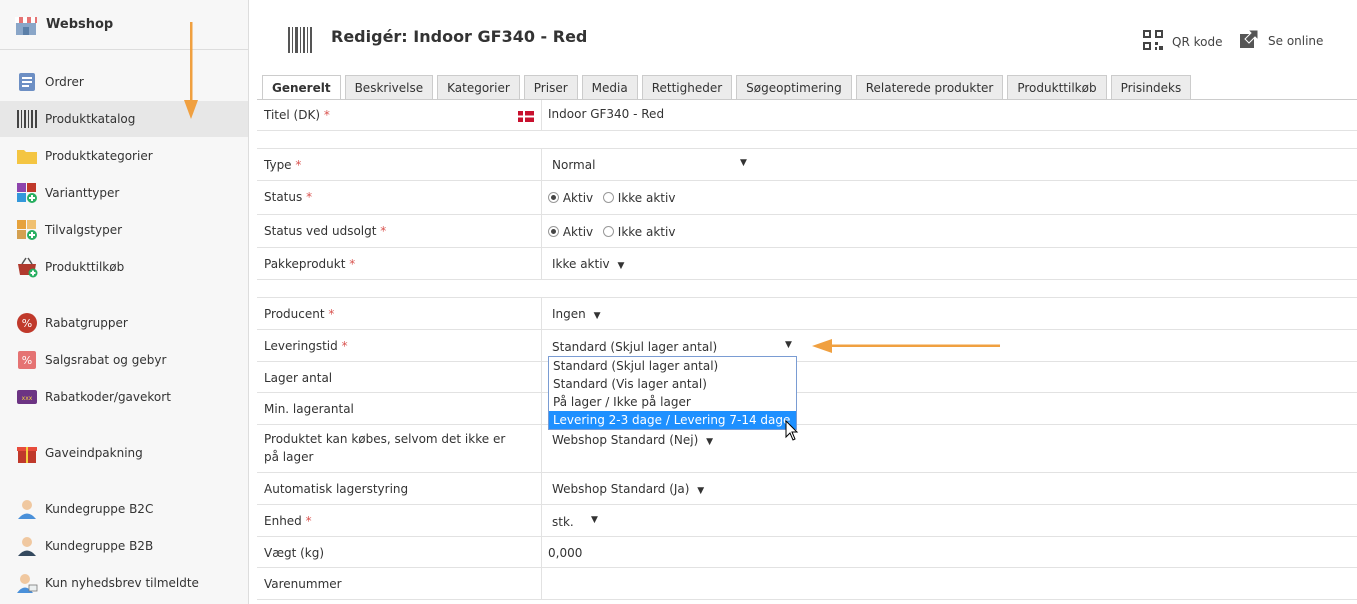  What do you see at coordinates (27, 397) in the screenshot?
I see `voucher-icon: xxx` at bounding box center [27, 397].